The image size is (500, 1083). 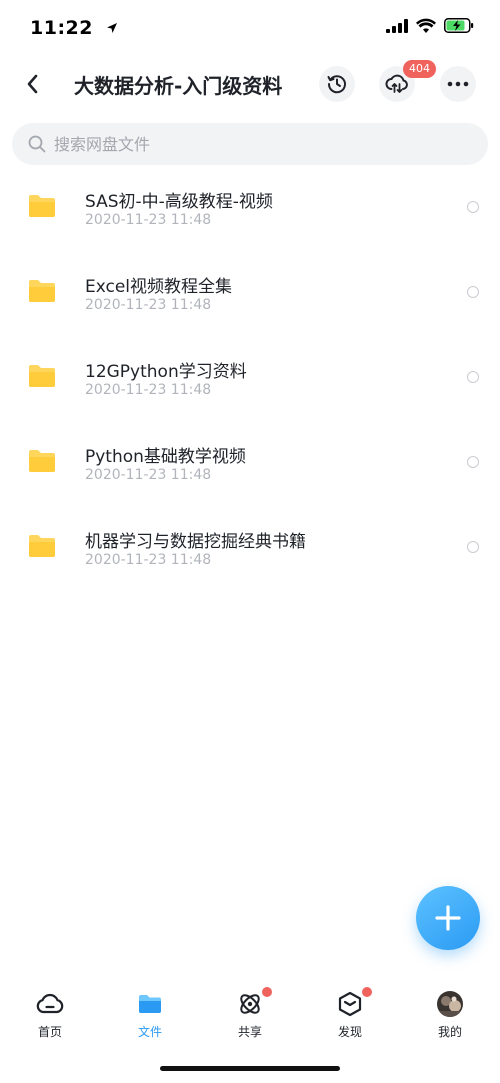 I want to click on history-button, so click(x=337, y=84).